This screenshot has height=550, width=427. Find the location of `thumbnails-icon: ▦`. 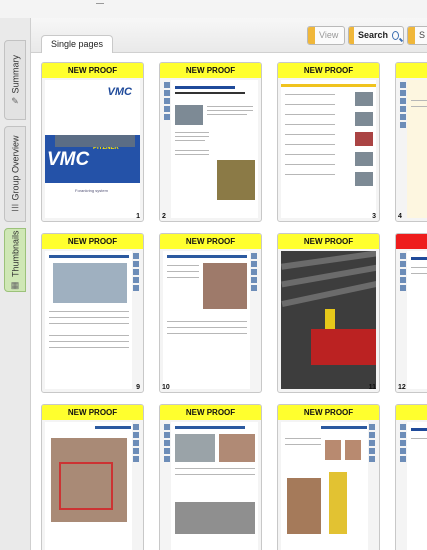

thumbnails-icon: ▦ is located at coordinates (15, 284).